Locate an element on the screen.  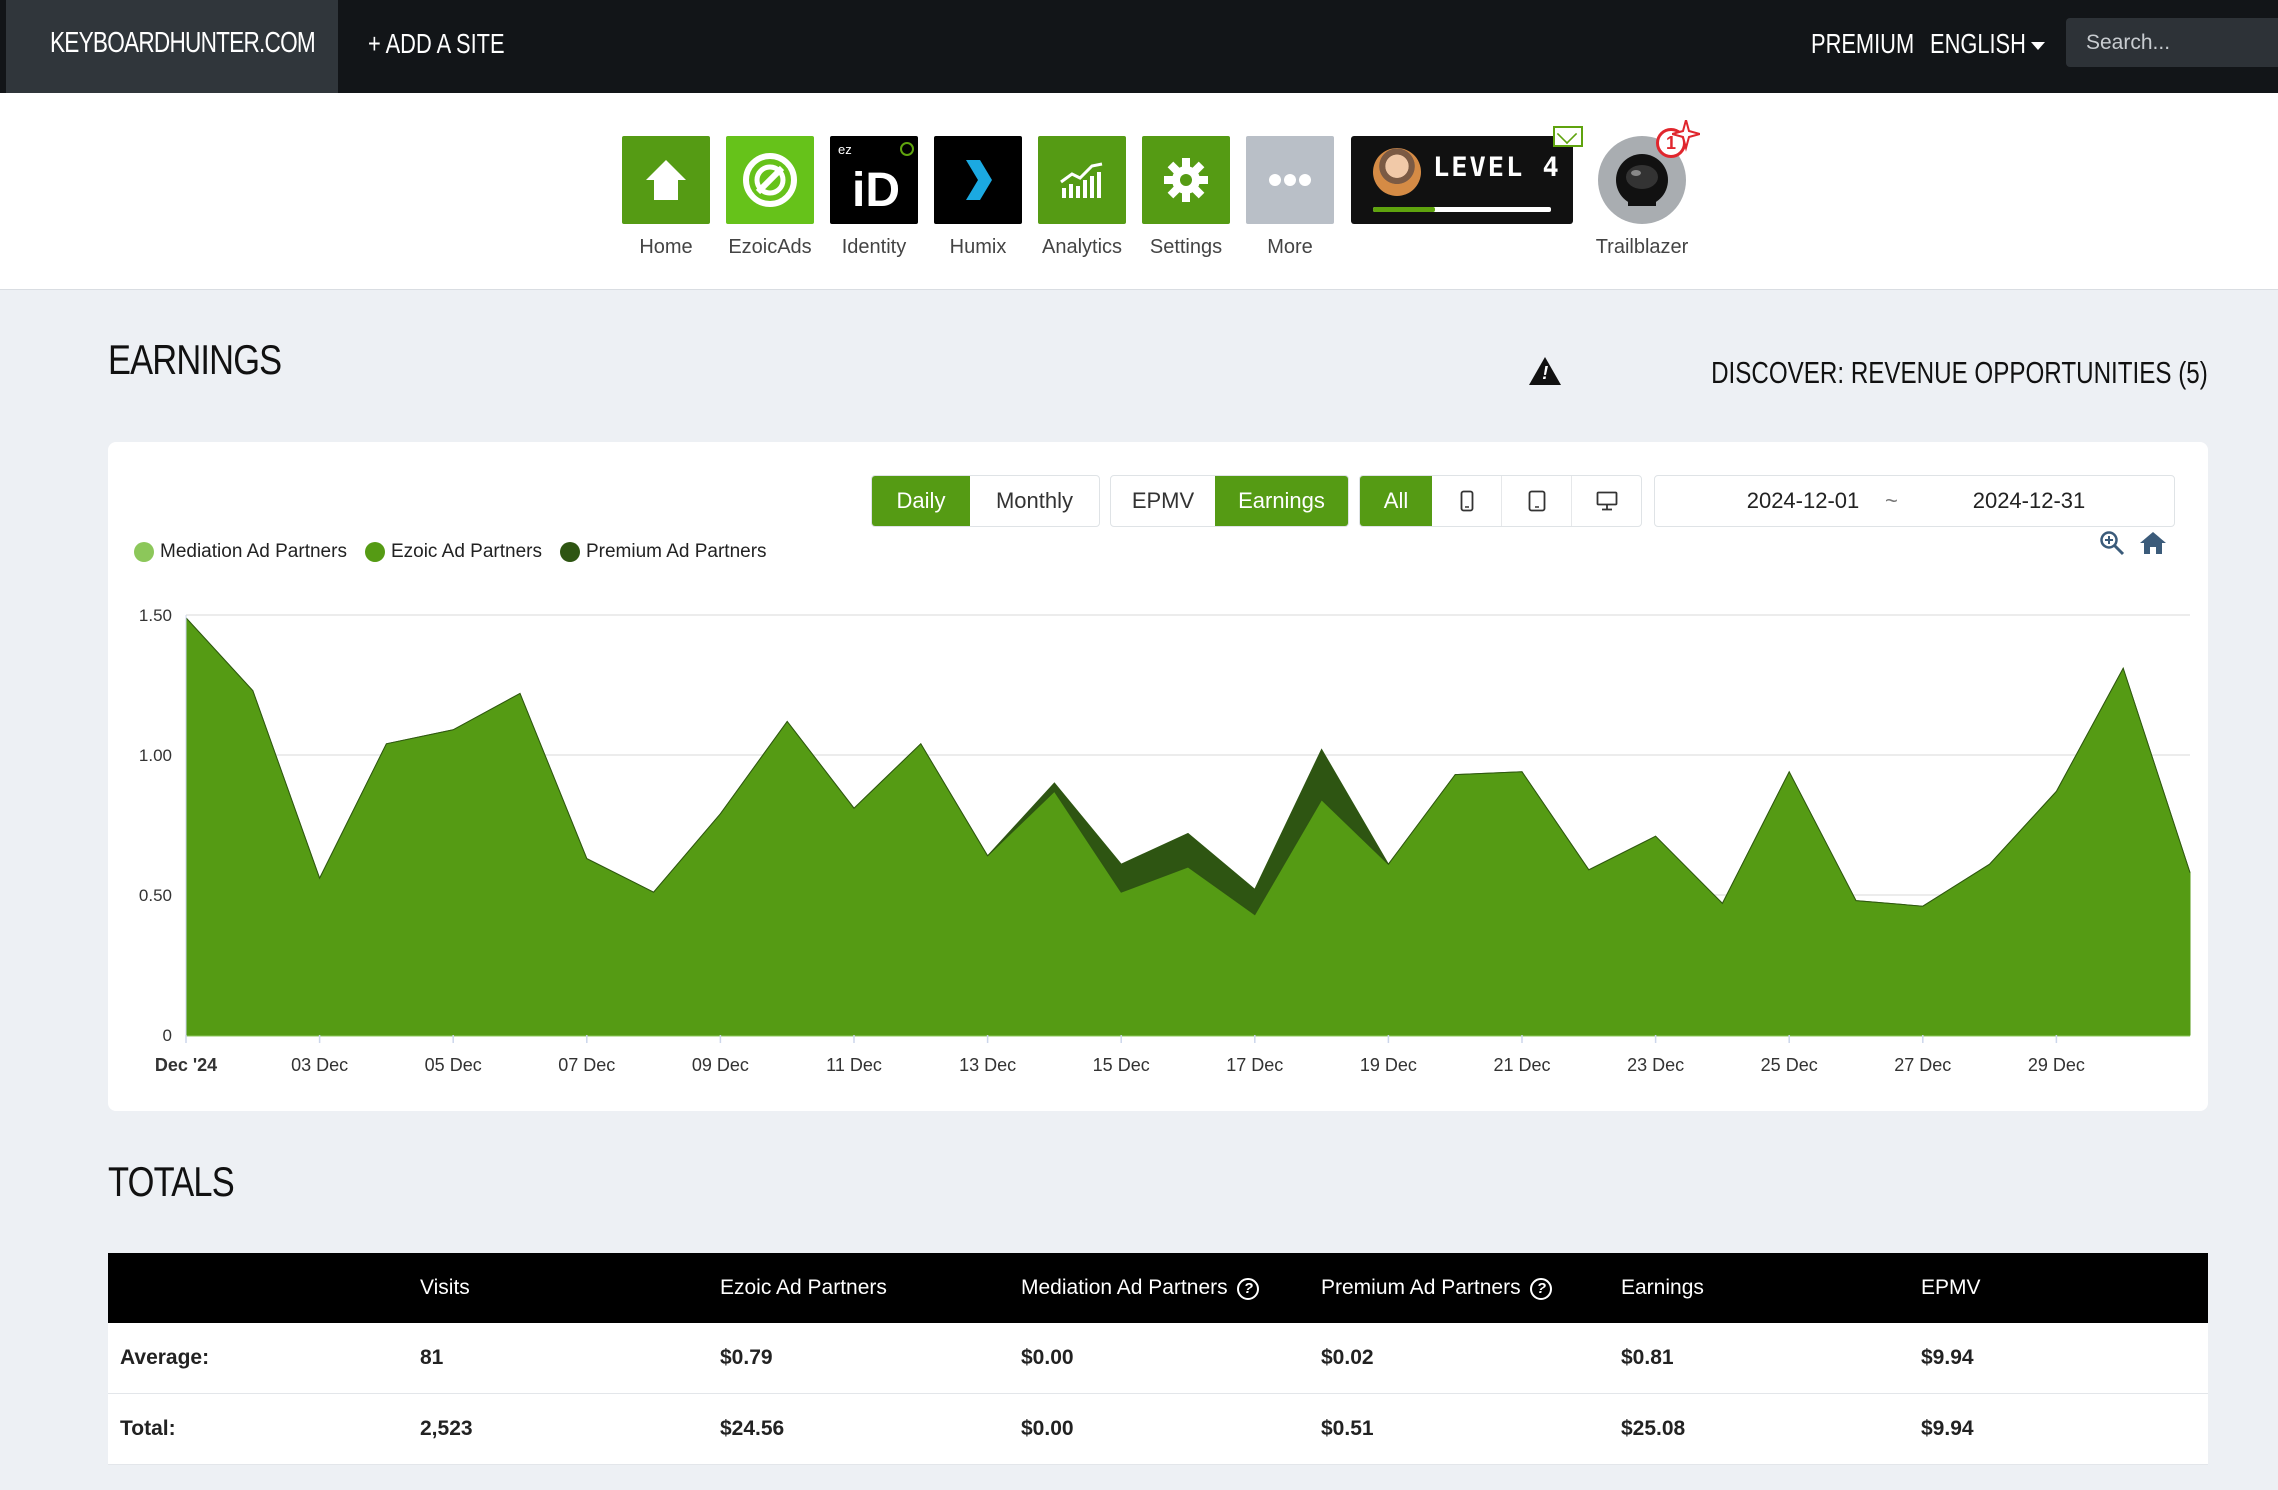
x-tick-label: 09 Dec is located at coordinates (720, 1065).